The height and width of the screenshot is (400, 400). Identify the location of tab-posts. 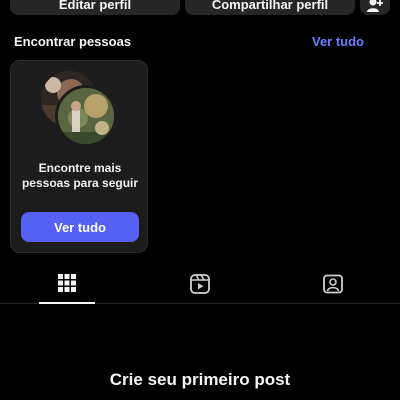
(67, 286).